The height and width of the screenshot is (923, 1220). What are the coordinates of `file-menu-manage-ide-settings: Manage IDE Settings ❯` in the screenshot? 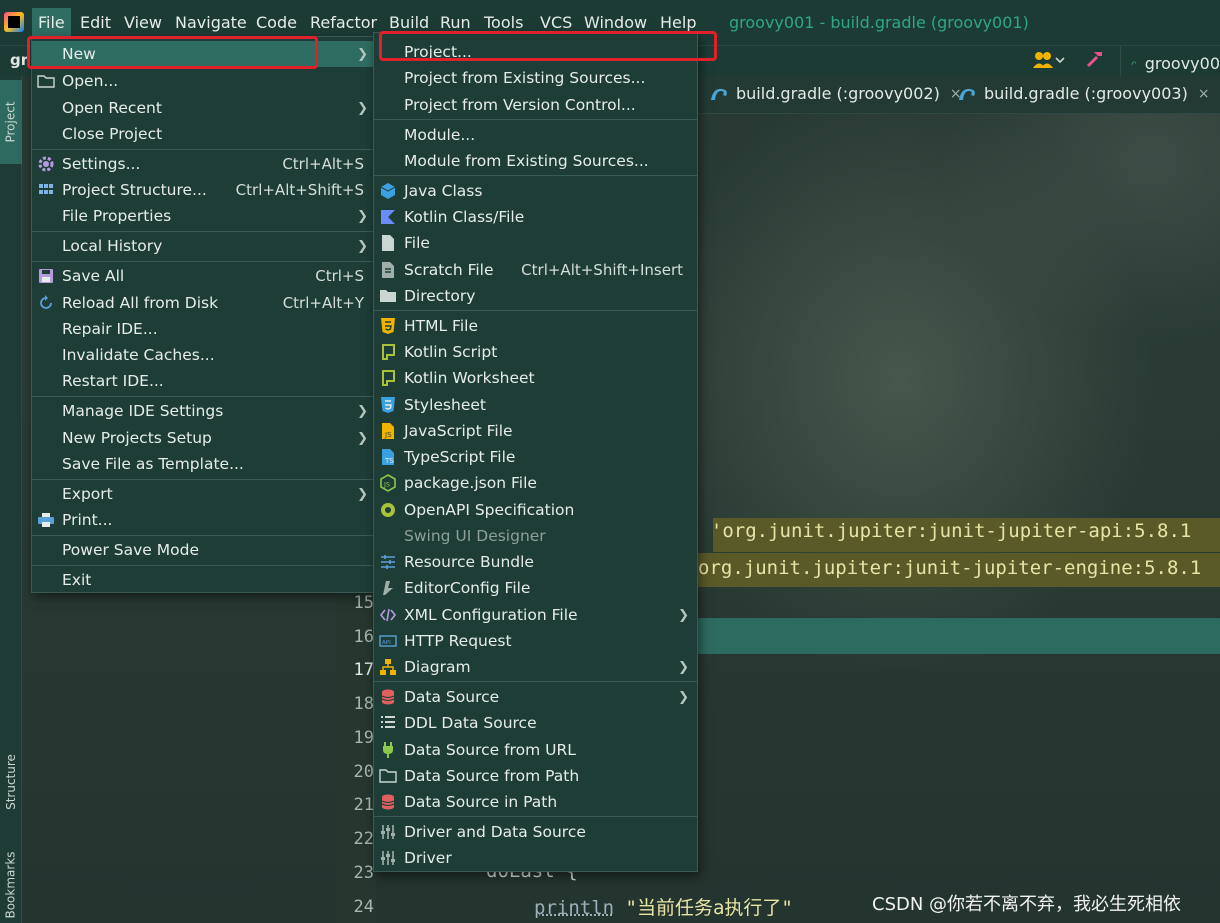 It's located at (202, 411).